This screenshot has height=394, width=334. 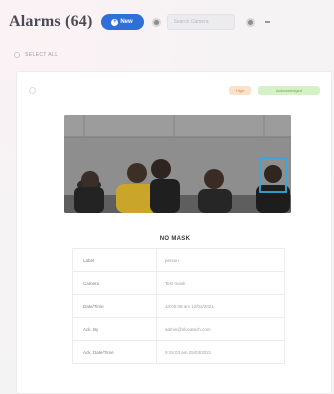 I want to click on new-alarm-button: + New, so click(x=122, y=22).